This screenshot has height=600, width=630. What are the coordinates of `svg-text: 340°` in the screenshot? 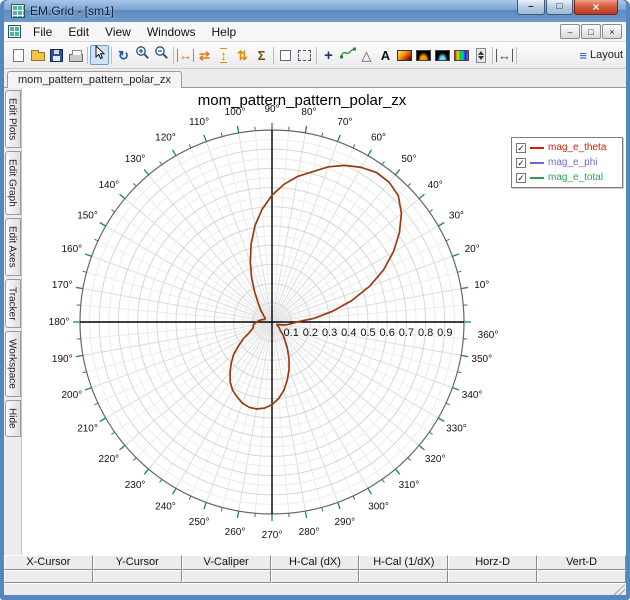 It's located at (472, 395).